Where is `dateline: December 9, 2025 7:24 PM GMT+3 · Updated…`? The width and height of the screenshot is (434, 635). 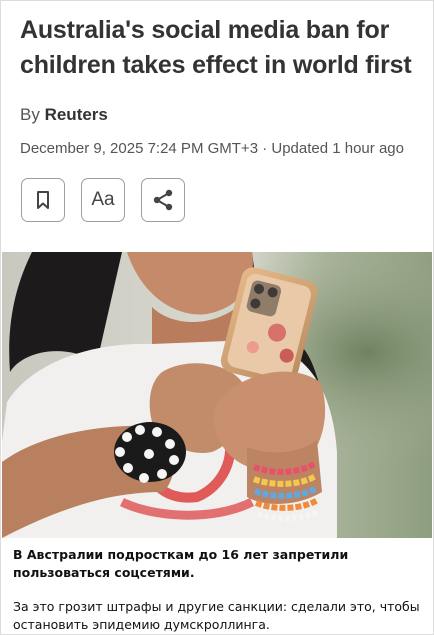 dateline: December 9, 2025 7:24 PM GMT+3 · Updated… is located at coordinates (212, 148).